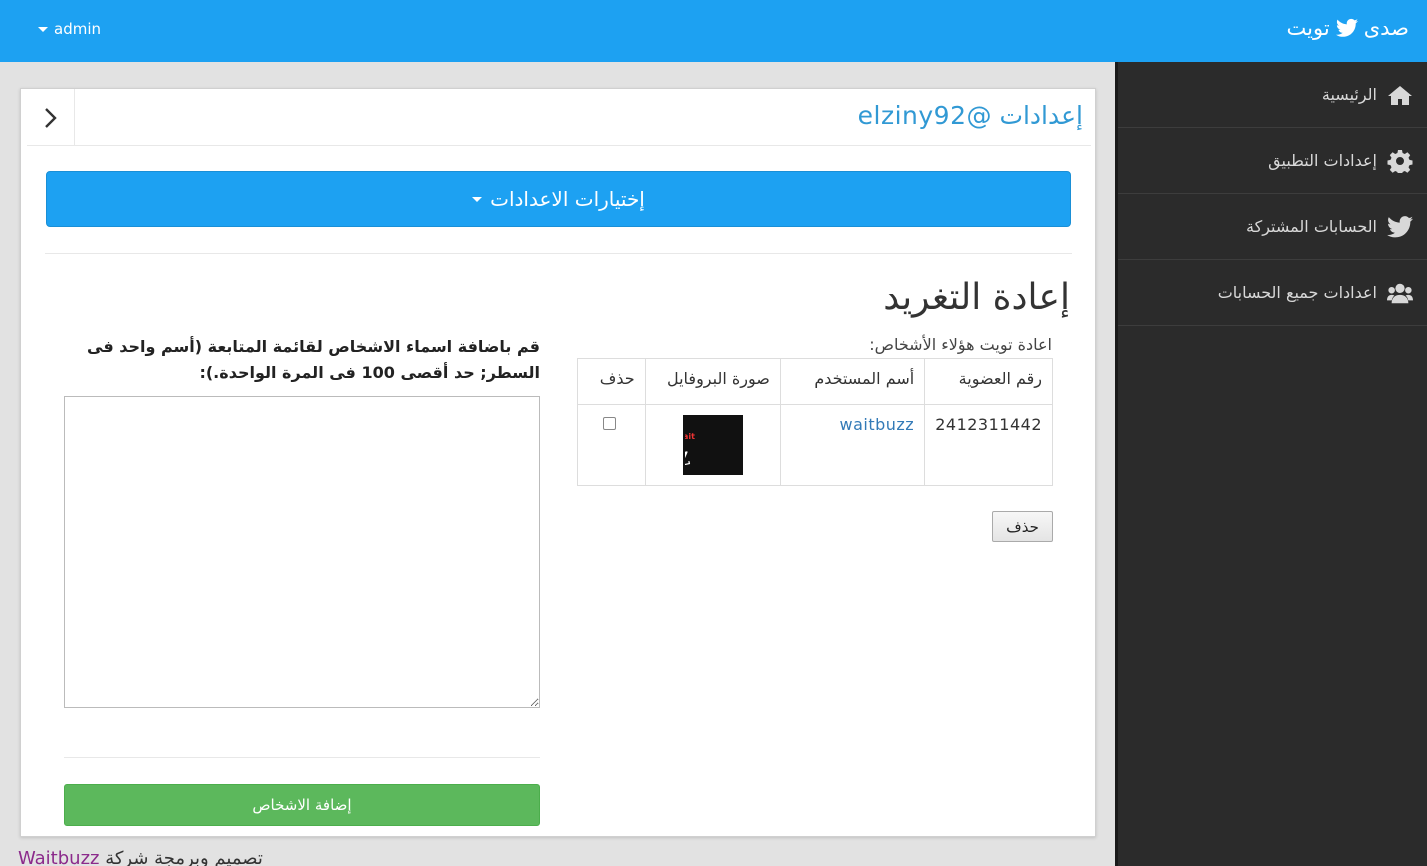 The image size is (1427, 866). I want to click on footer-company-link: Waitbuzz, so click(58, 857).